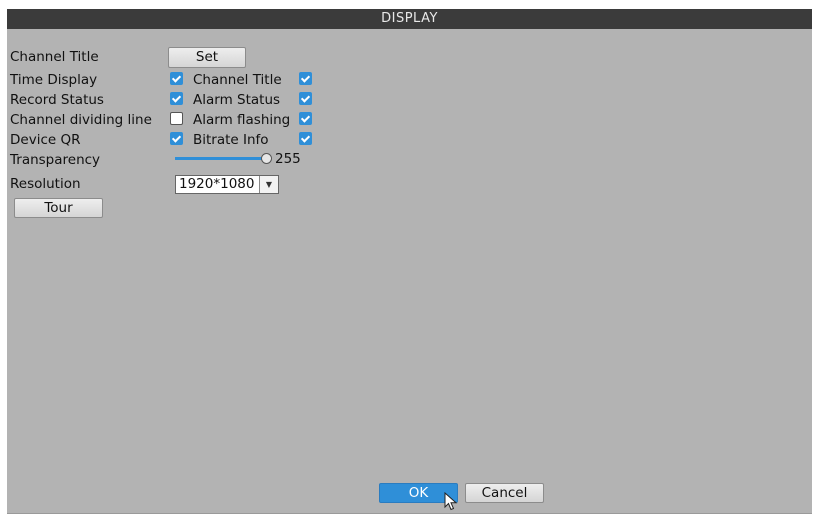  Describe the element at coordinates (268, 184) in the screenshot. I see `chevron-down-icon: ▼` at that location.